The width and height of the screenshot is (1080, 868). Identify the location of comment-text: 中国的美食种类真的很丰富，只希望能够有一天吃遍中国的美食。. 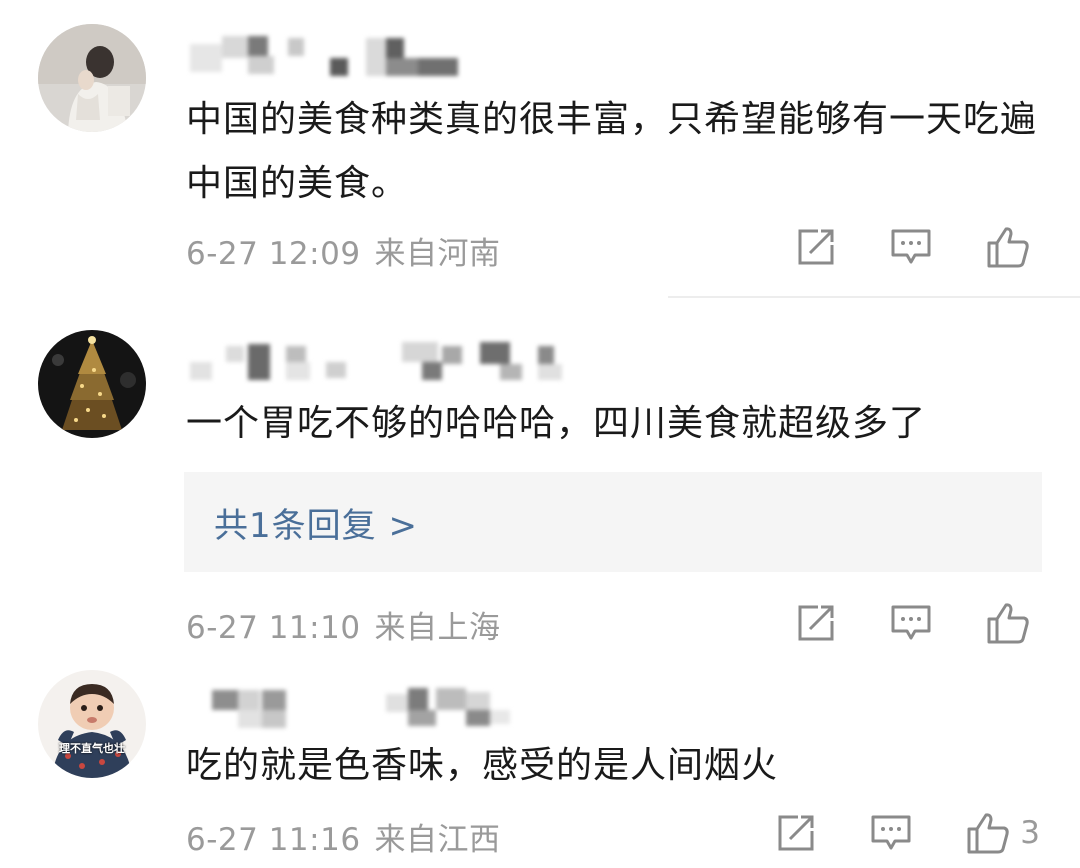
(612, 151).